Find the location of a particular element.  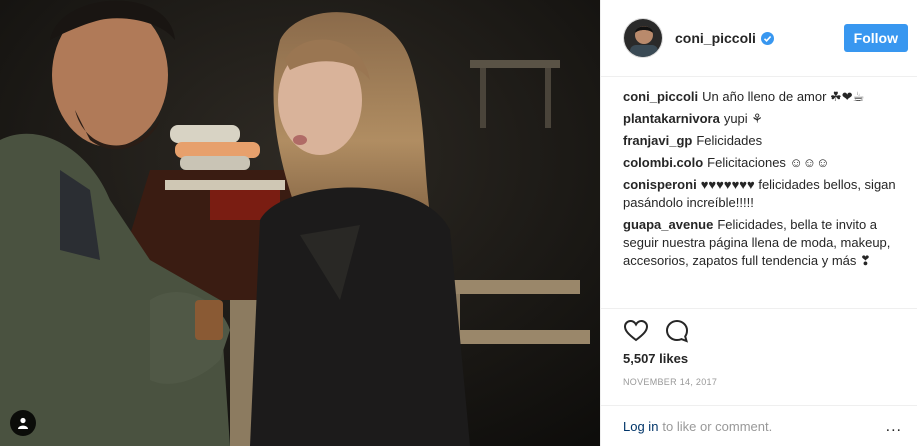

comment-text: Un año lleno de amor ☘❤☕ is located at coordinates (783, 96).